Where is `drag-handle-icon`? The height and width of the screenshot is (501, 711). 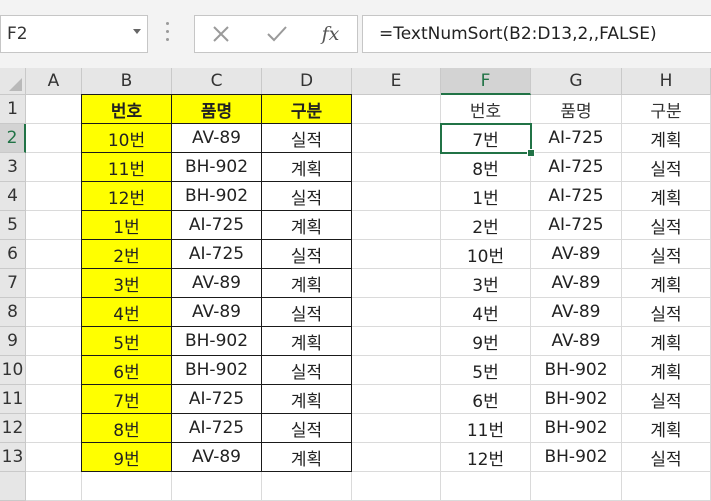 drag-handle-icon is located at coordinates (168, 34).